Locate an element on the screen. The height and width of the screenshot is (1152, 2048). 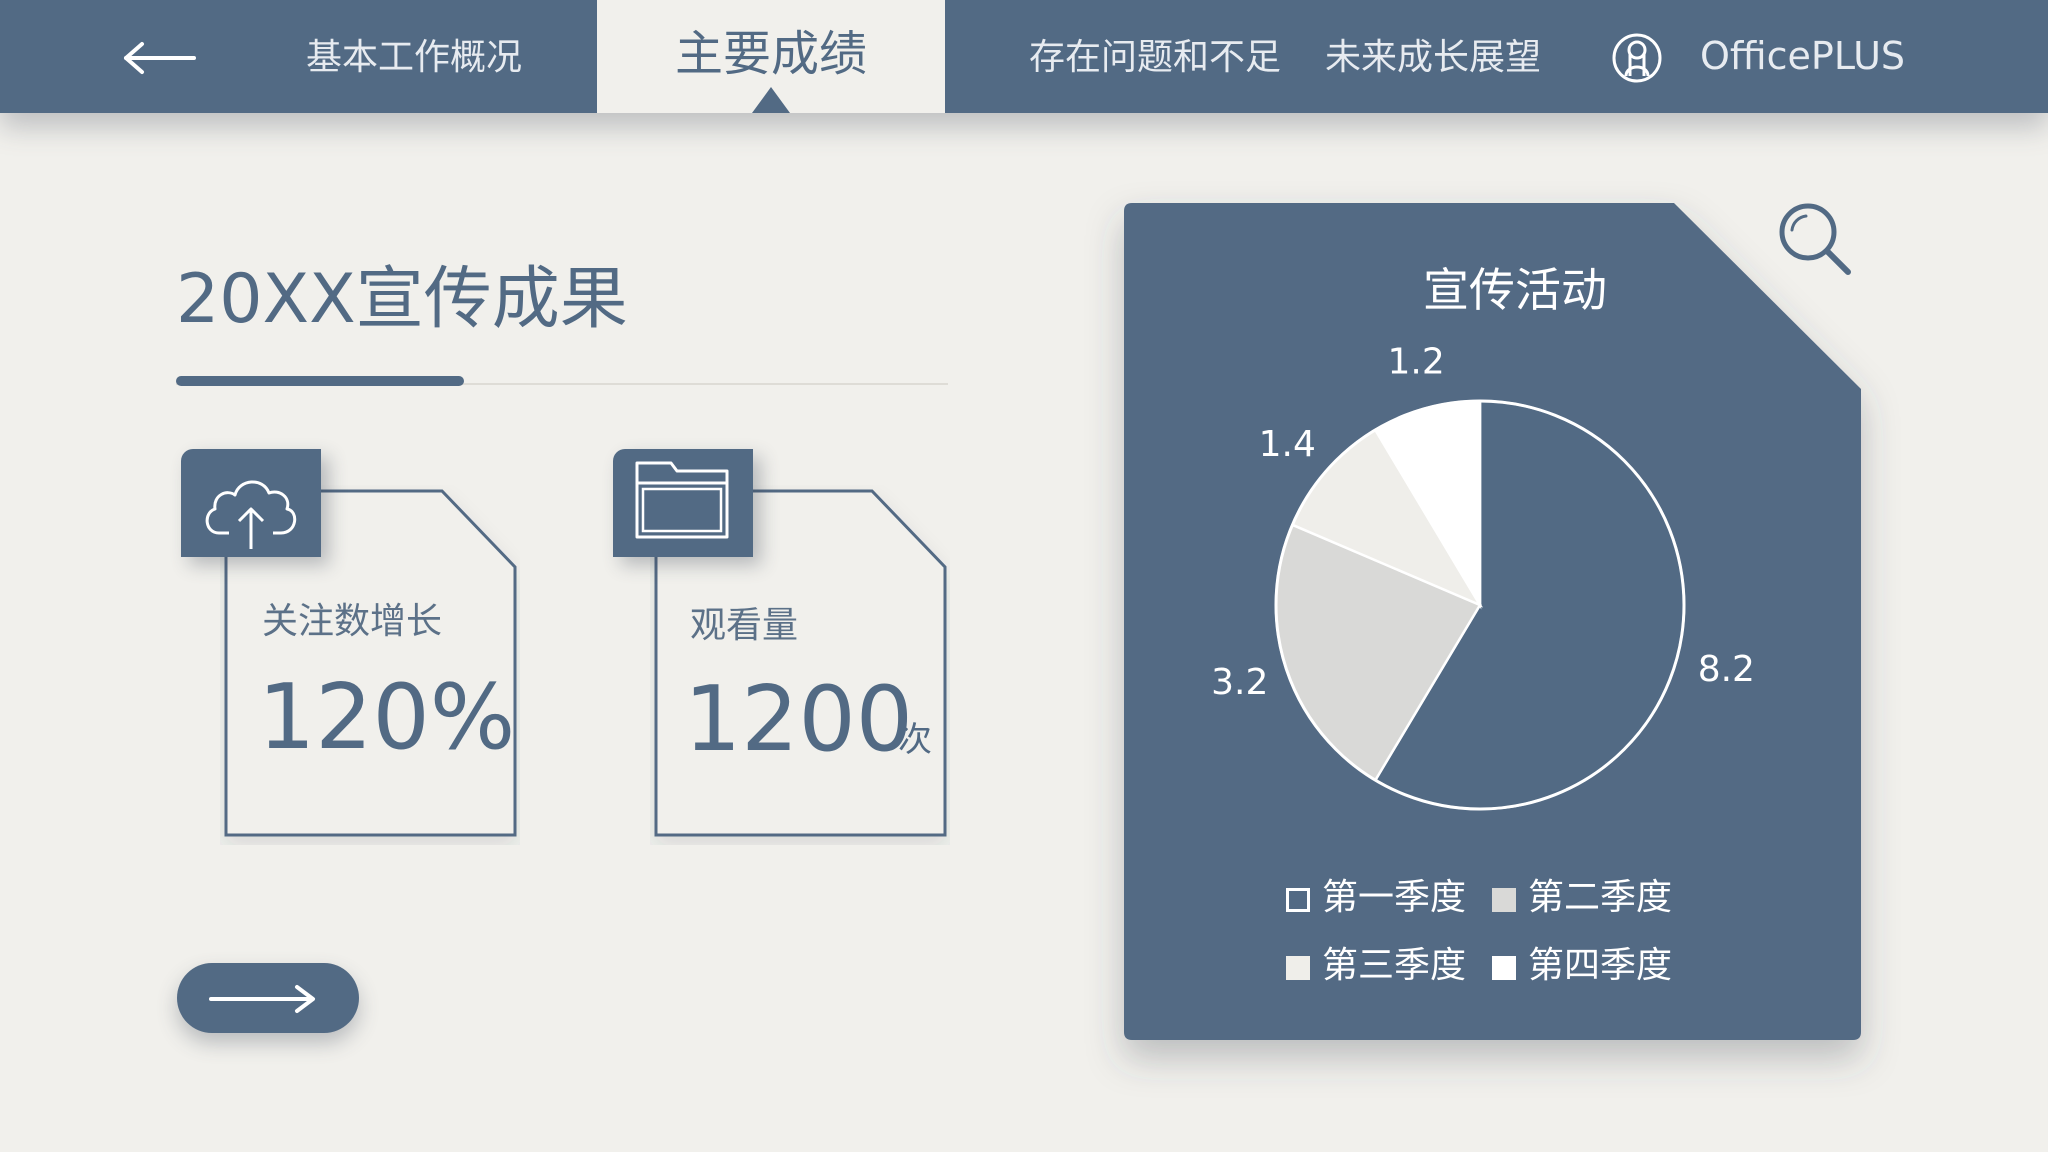
pie-label-q3: 1.4 is located at coordinates (1287, 444).